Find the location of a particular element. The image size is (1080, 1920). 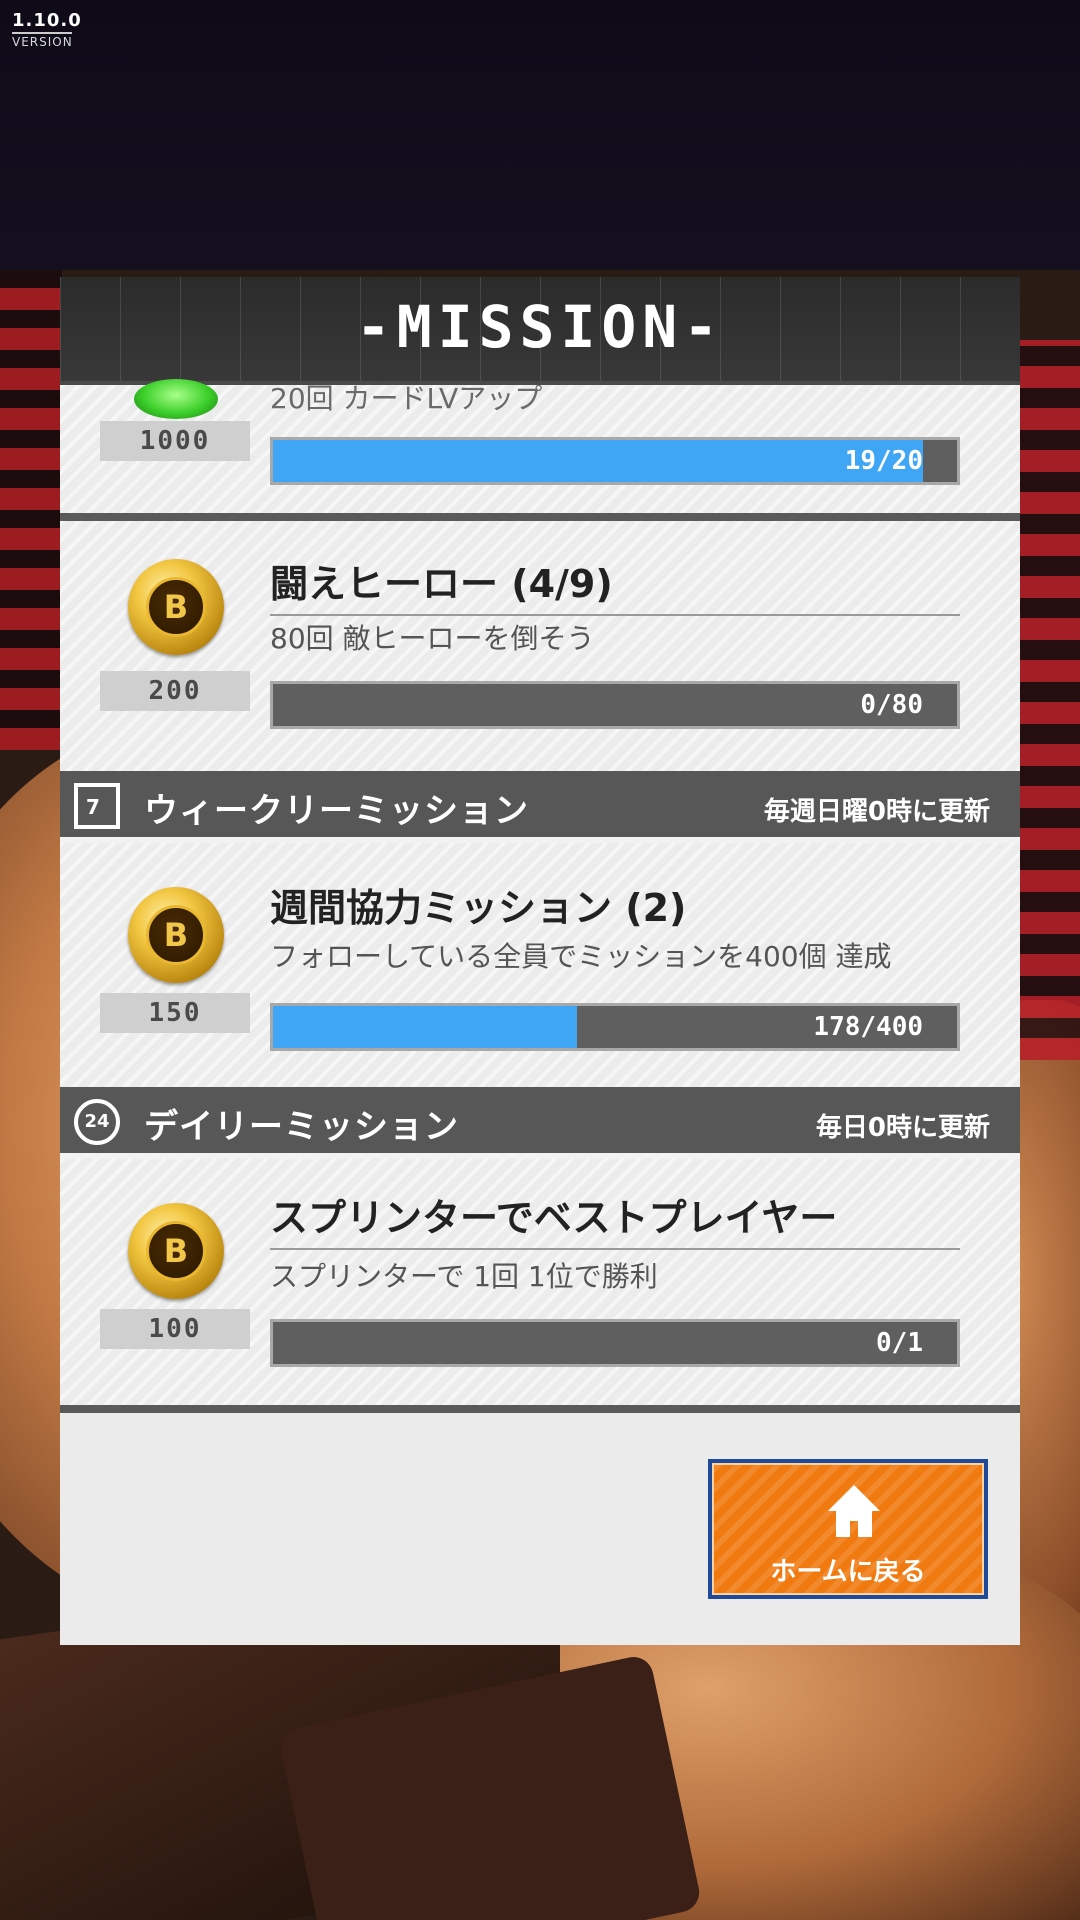

section-label: デイリーミッション is located at coordinates (301, 1127).